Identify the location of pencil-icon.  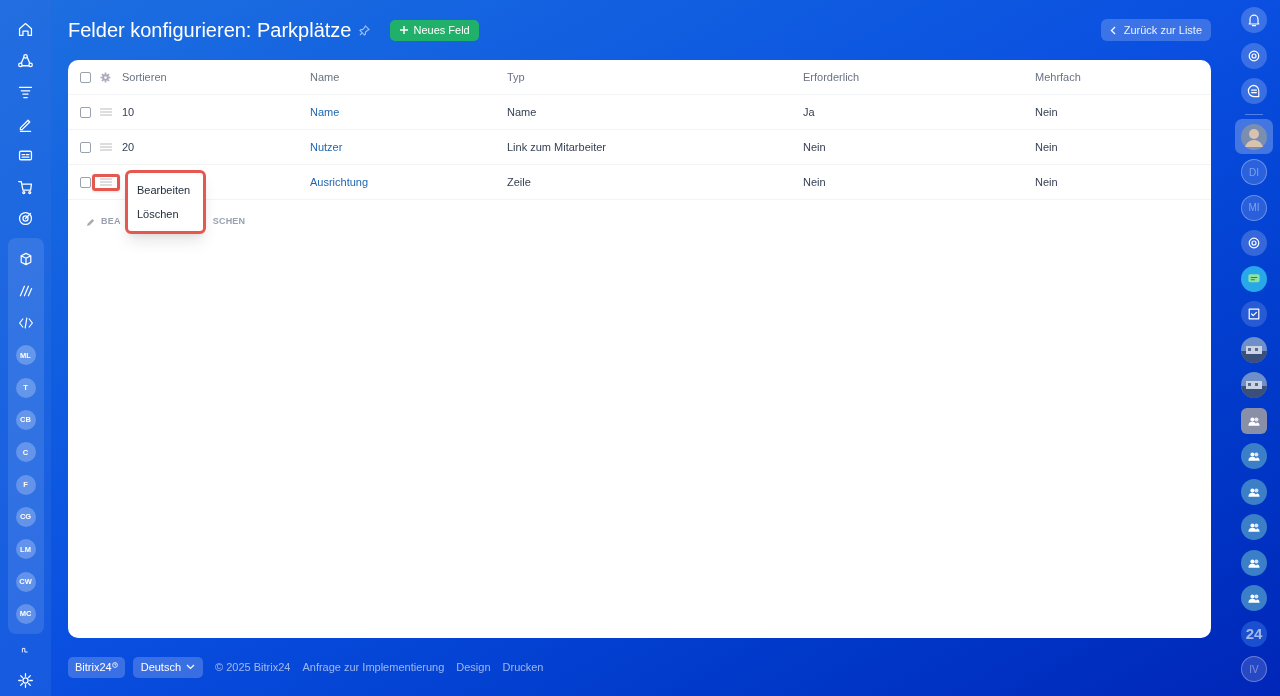
(90, 222).